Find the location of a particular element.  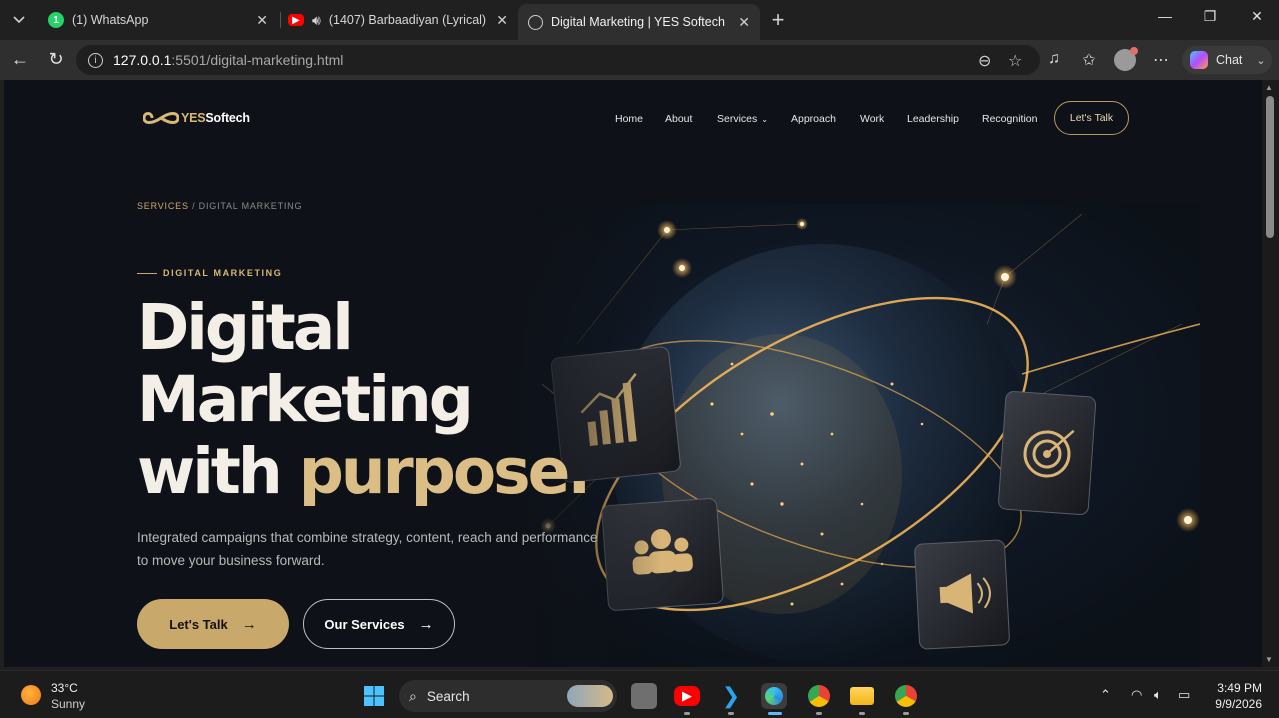

favorite-star-icon: ☆ is located at coordinates (1015, 61).